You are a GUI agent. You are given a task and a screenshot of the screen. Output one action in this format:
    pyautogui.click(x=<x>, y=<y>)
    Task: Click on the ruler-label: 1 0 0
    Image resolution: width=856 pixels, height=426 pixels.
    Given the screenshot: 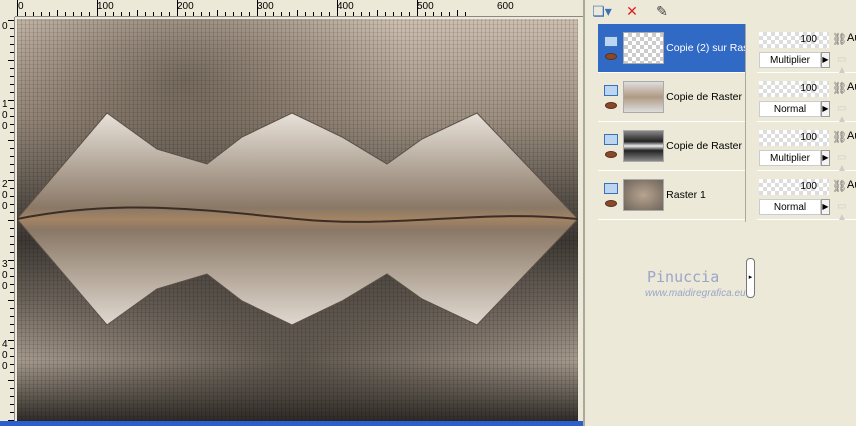 What is the action you would take?
    pyautogui.click(x=5, y=115)
    